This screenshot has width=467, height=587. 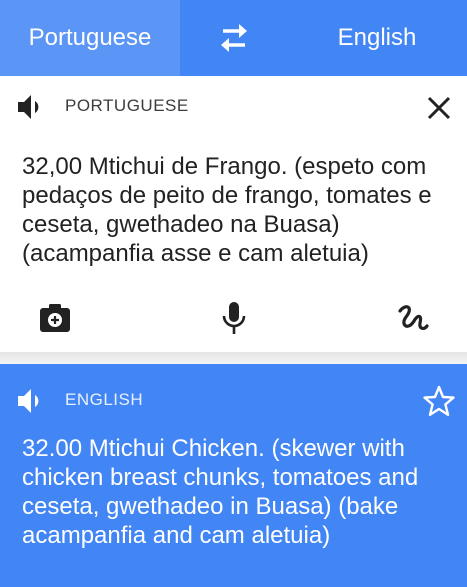 I want to click on swap-arrows-icon, so click(x=234, y=38).